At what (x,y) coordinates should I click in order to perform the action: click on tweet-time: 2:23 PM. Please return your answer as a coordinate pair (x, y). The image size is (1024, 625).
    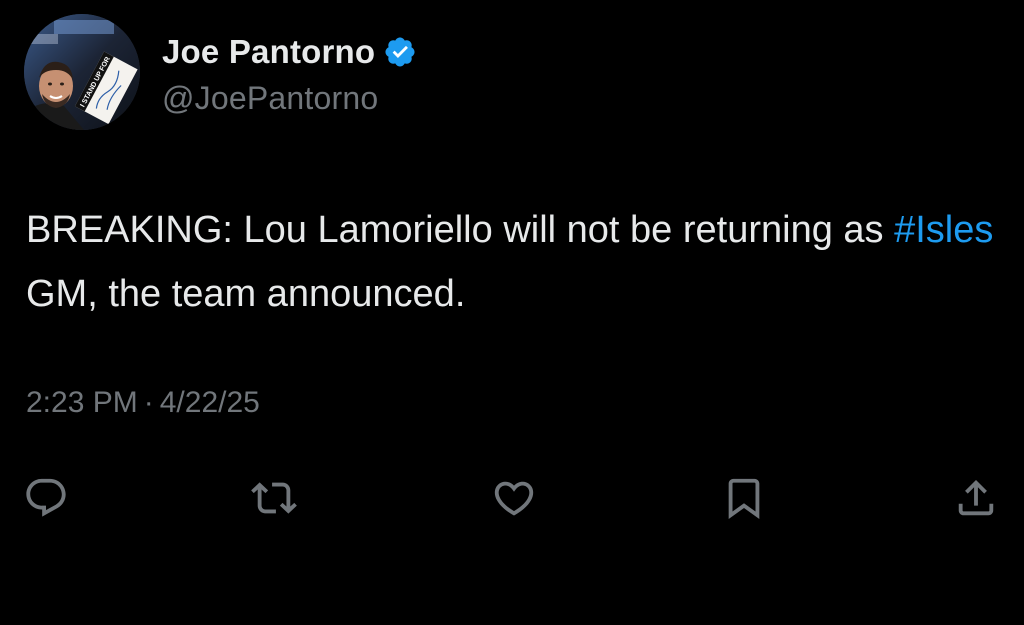
    Looking at the image, I should click on (82, 402).